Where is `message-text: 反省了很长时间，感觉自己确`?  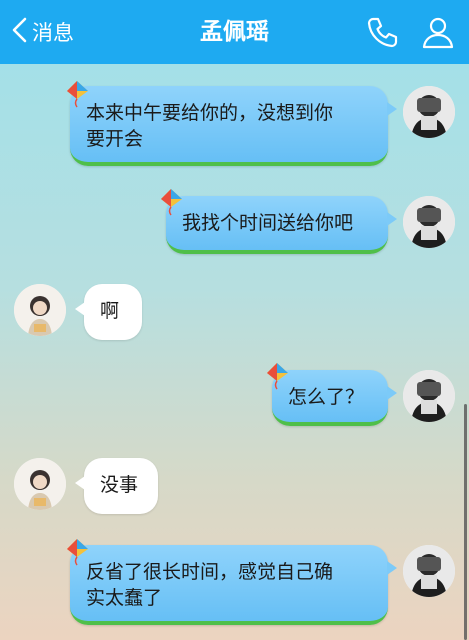
message-text: 反省了很长时间，感觉自己确 is located at coordinates (210, 572).